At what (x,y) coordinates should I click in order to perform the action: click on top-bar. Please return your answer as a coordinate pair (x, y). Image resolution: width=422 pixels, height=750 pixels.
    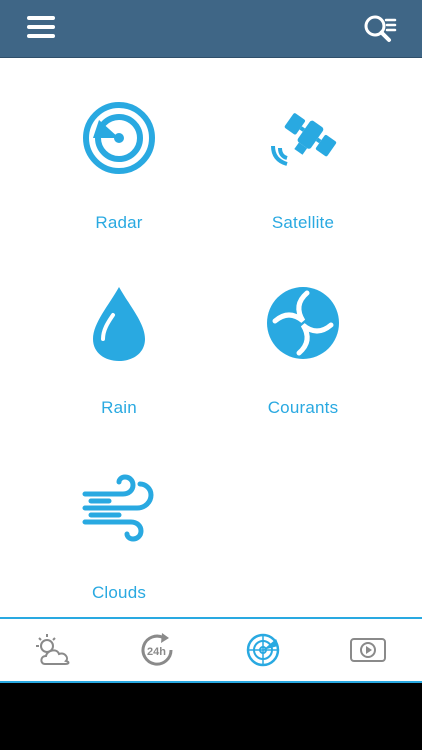
    Looking at the image, I should click on (211, 29).